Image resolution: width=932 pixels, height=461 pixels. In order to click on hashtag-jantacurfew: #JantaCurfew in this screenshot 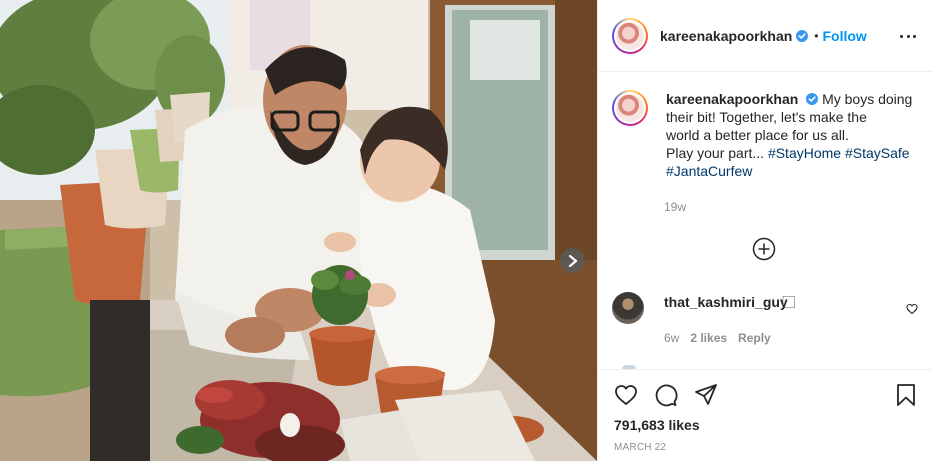, I will do `click(709, 171)`.